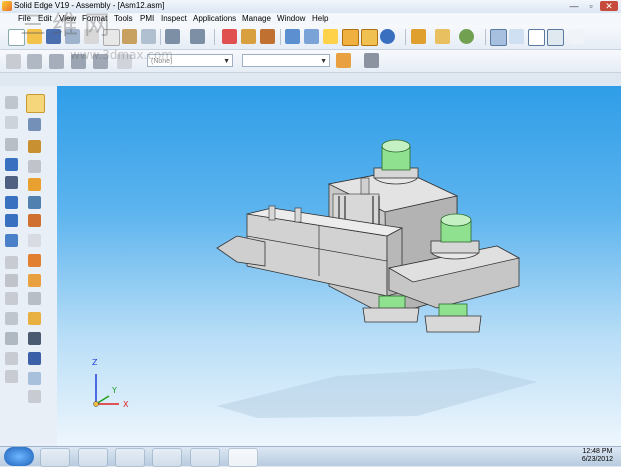  Describe the element at coordinates (19, 456) in the screenshot. I see `start-button` at that location.